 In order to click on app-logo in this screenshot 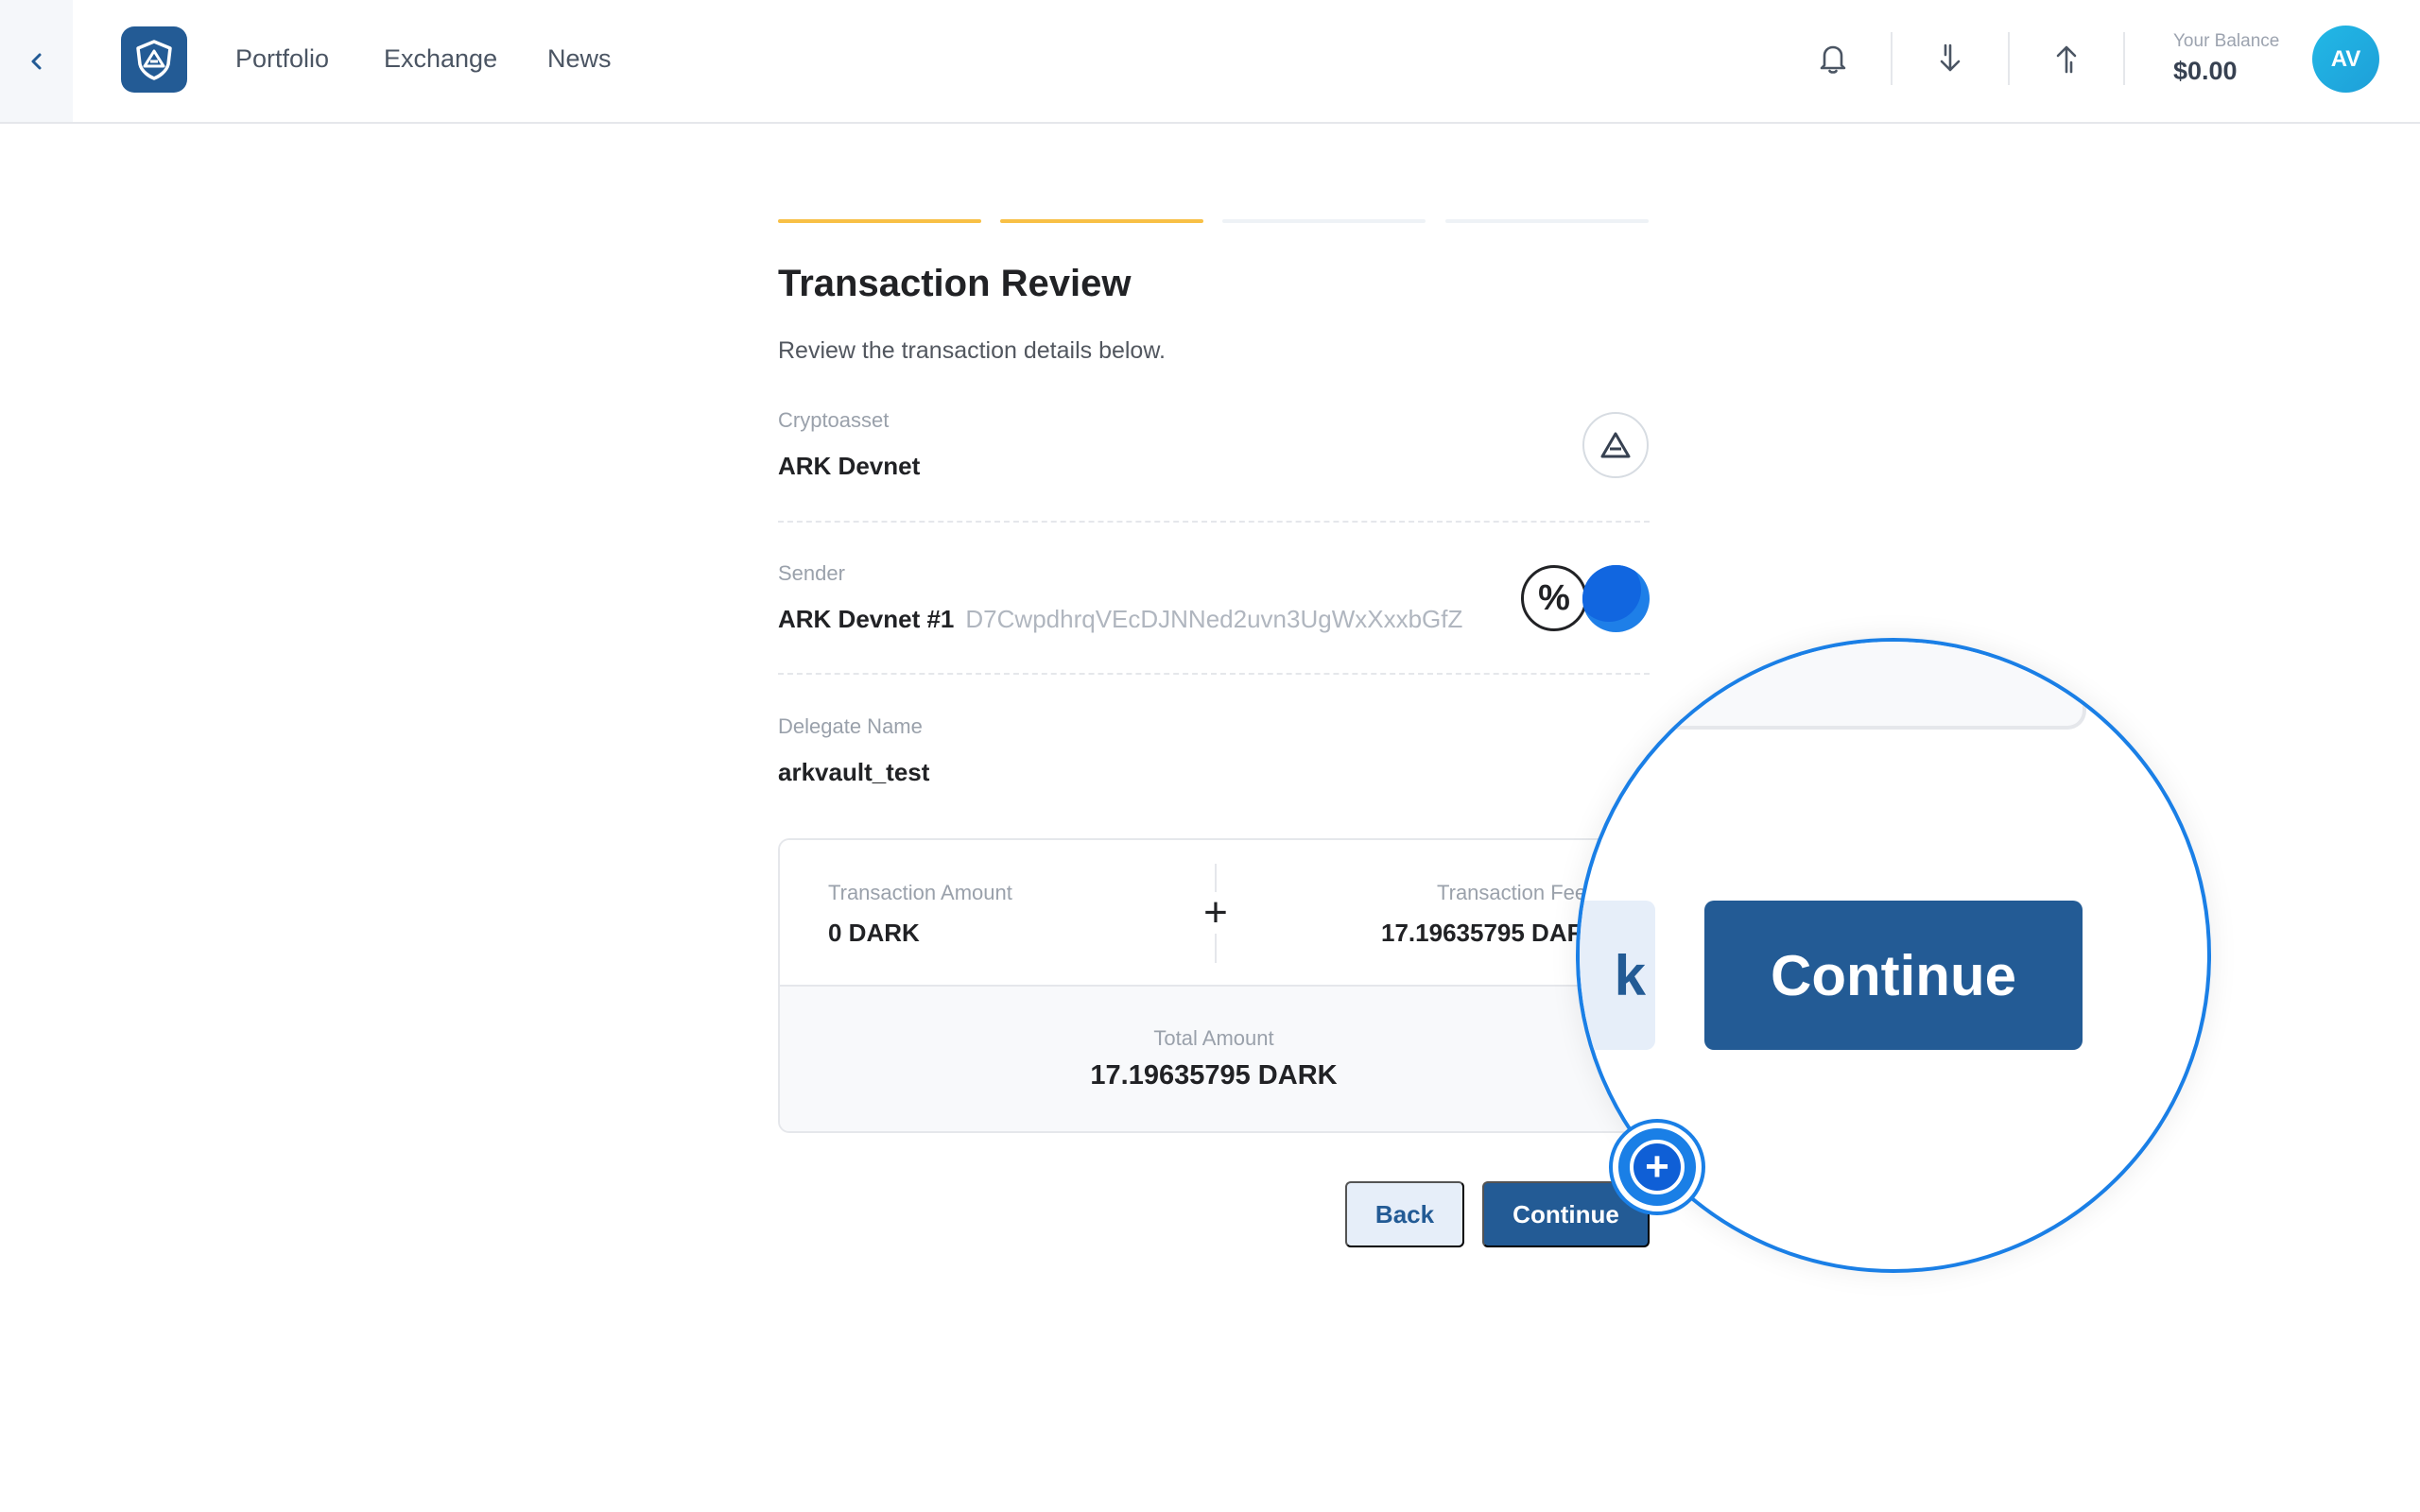, I will do `click(154, 59)`.